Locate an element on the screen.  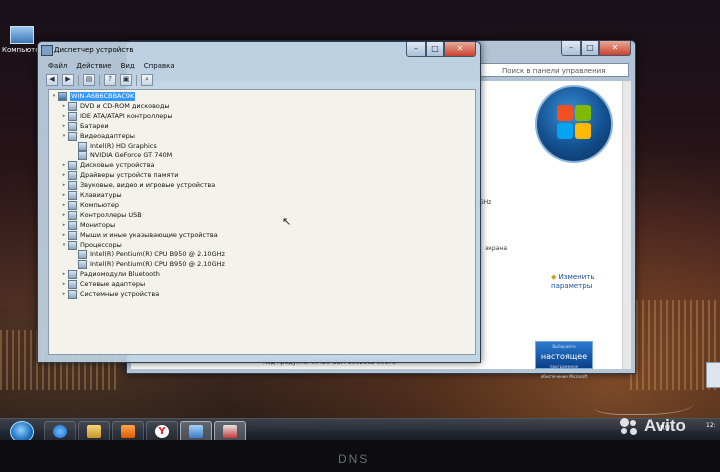
tree-category-node: ▸ Компьютер is located at coordinates (90, 205).